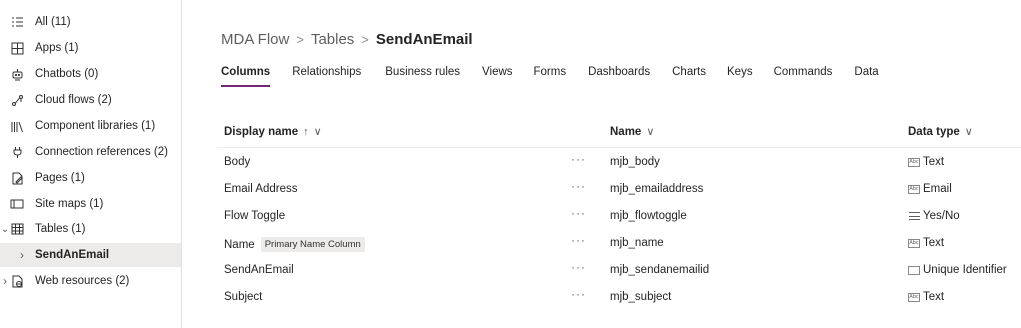  I want to click on logical-name-cell: mjb_body, so click(635, 162).